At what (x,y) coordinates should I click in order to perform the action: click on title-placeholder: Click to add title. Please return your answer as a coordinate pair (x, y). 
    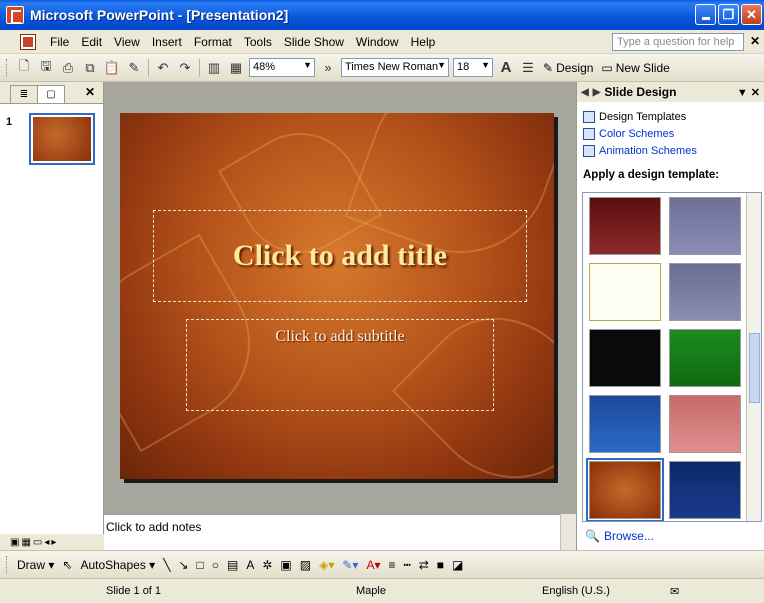
    Looking at the image, I should click on (340, 256).